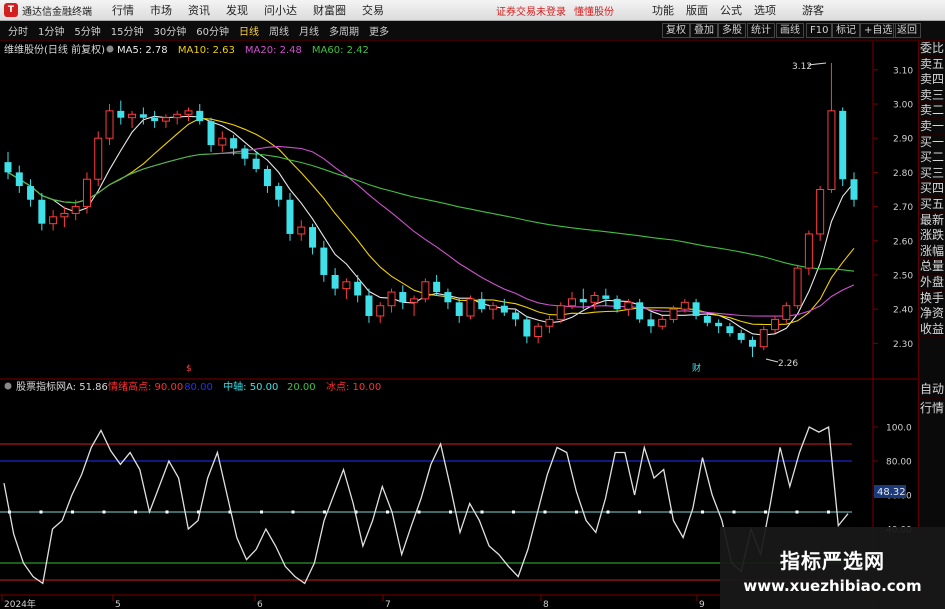 This screenshot has height=609, width=945. What do you see at coordinates (127, 30) in the screenshot?
I see `period-tab: 15分钟` at bounding box center [127, 30].